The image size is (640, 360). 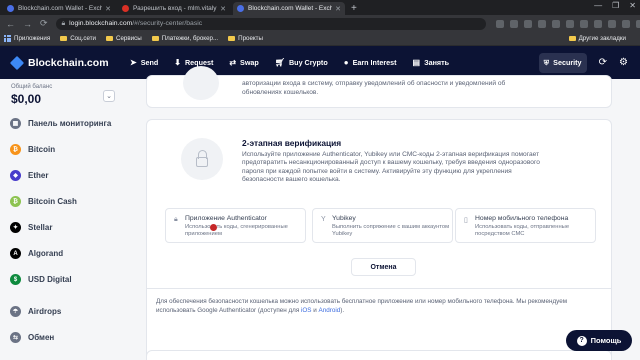 I want to click on chevron-down-icon: ⌄, so click(x=109, y=96).